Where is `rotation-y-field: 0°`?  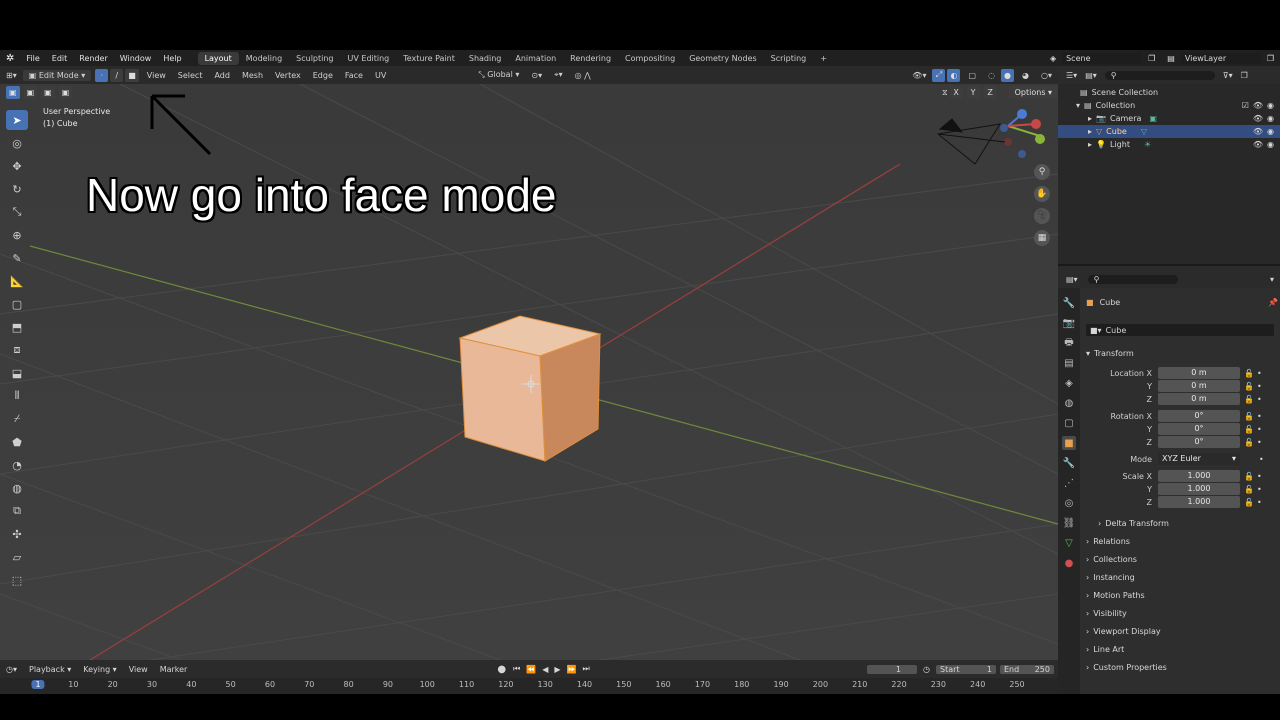 rotation-y-field: 0° is located at coordinates (1199, 429).